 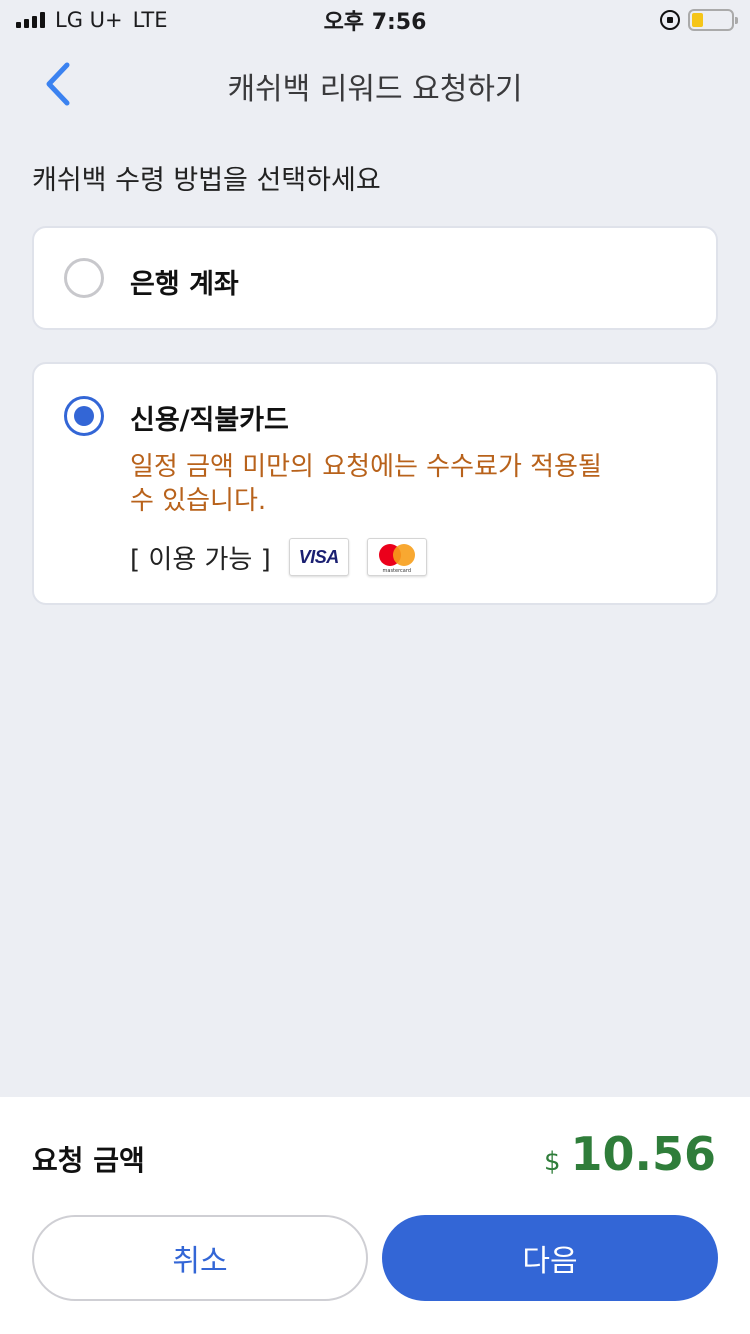 I want to click on cancel-button: 취소, so click(x=200, y=1258).